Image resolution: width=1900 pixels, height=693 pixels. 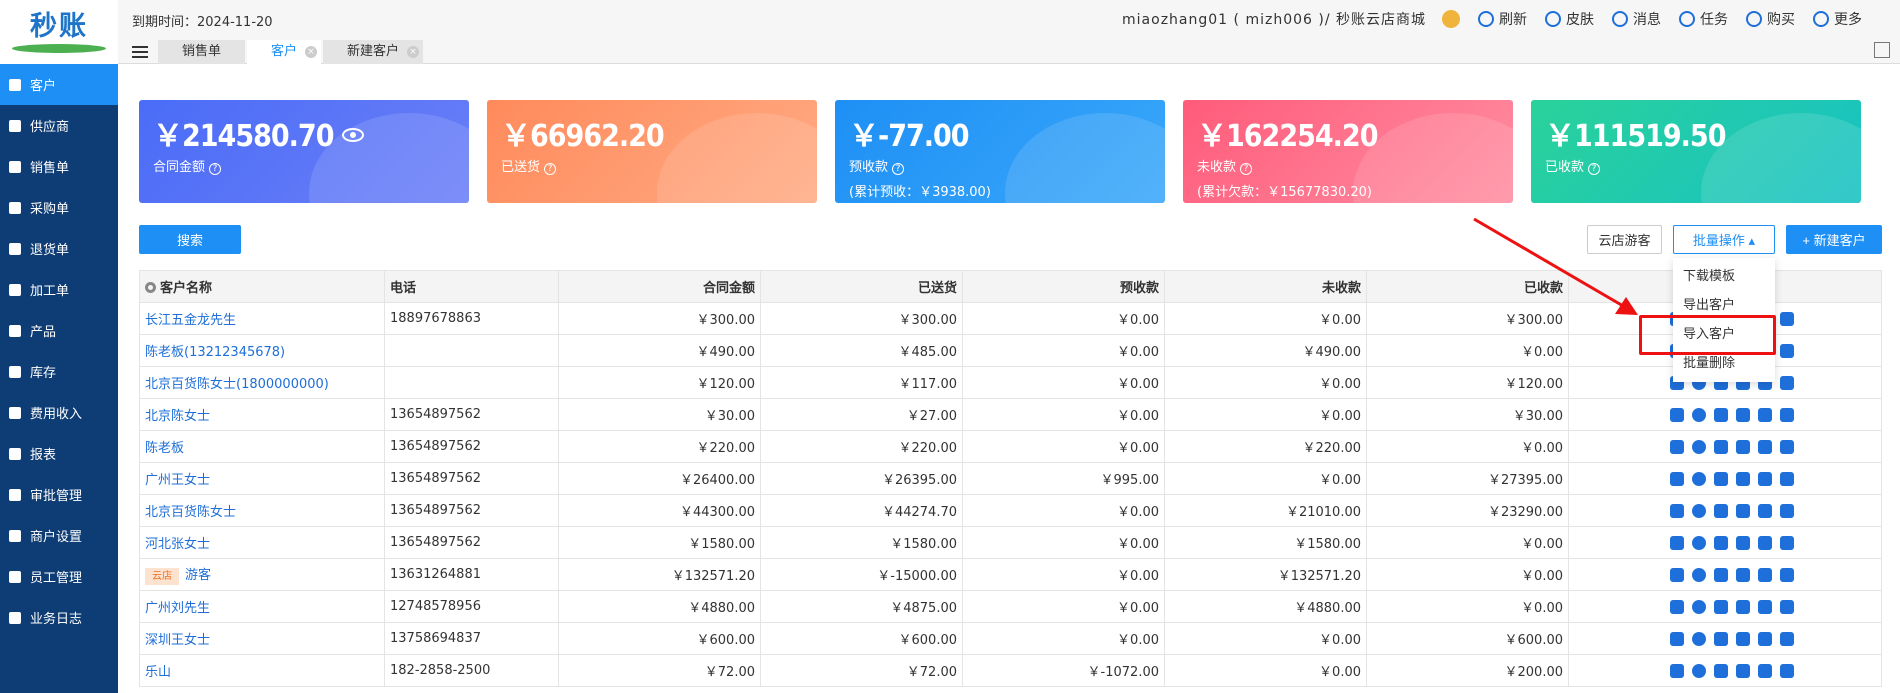 What do you see at coordinates (1636, 19) in the screenshot?
I see `message-button: 消息` at bounding box center [1636, 19].